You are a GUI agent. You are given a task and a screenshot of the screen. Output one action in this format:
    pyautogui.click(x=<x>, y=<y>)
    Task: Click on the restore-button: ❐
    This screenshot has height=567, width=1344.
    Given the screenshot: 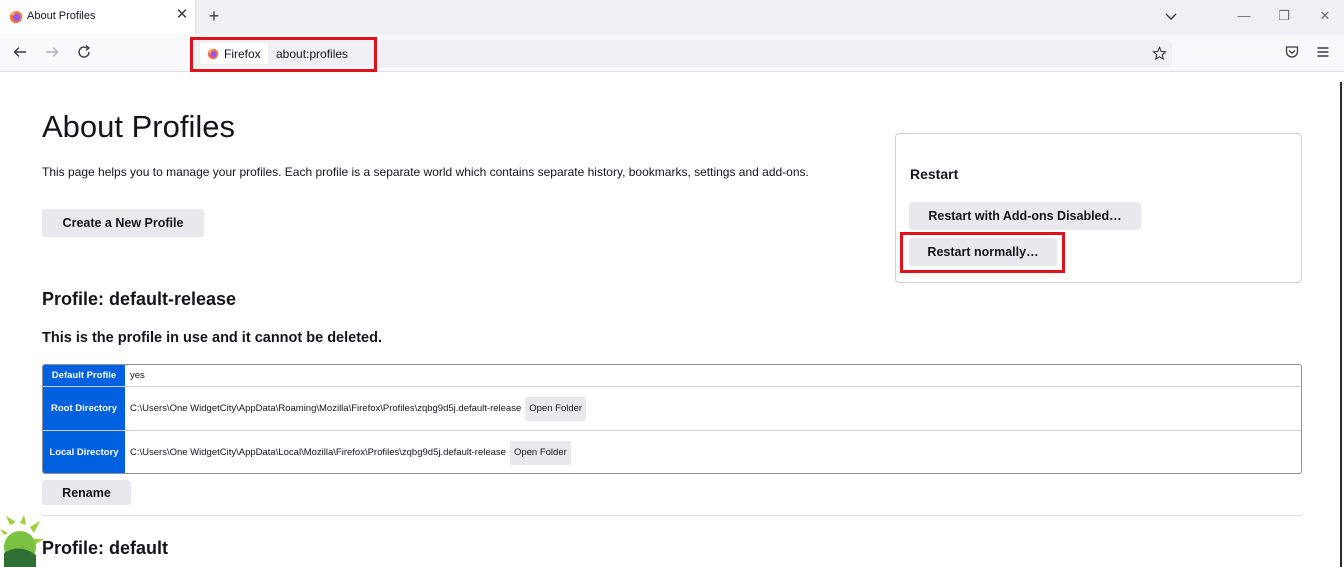 What is the action you would take?
    pyautogui.click(x=1284, y=16)
    